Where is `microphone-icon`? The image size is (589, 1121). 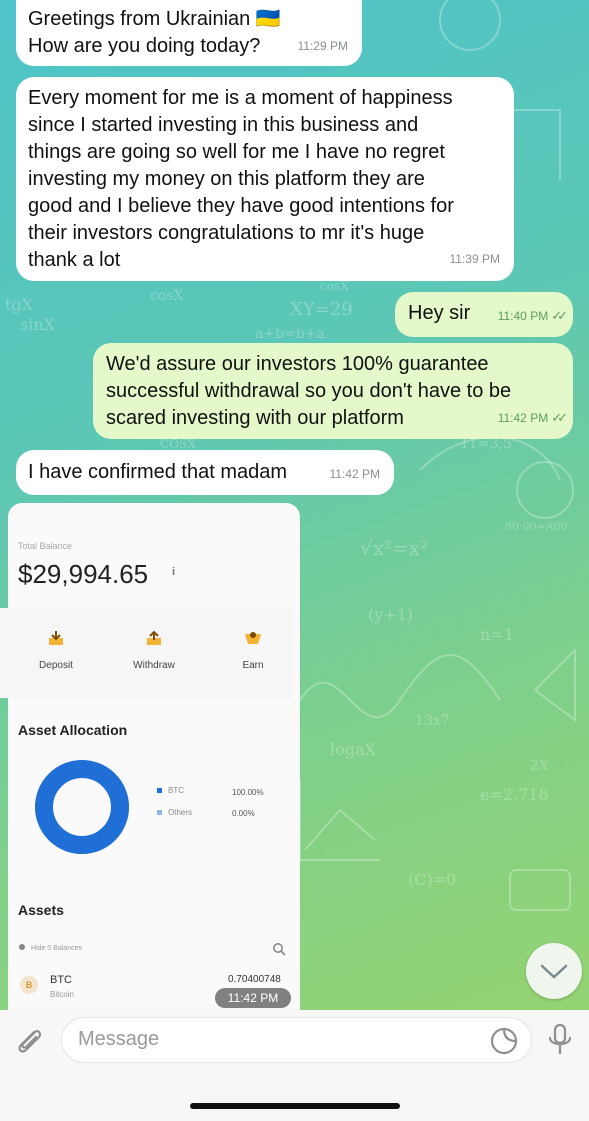
microphone-icon is located at coordinates (560, 1040).